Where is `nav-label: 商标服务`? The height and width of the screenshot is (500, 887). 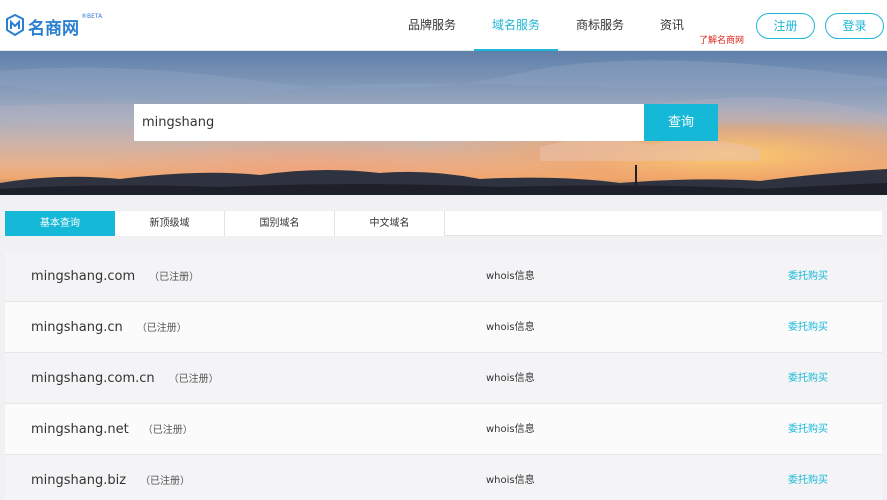 nav-label: 商标服务 is located at coordinates (599, 25).